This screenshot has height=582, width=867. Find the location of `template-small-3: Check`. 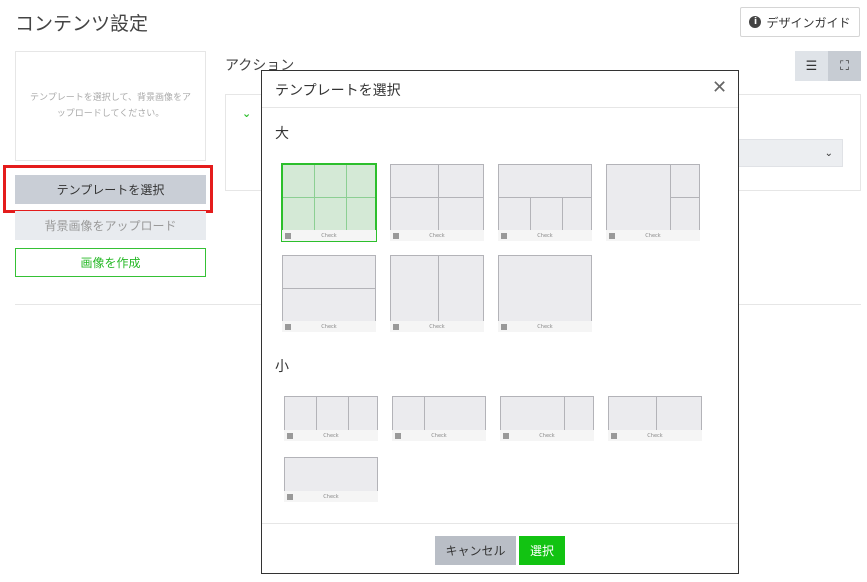

template-small-3: Check is located at coordinates (331, 418).